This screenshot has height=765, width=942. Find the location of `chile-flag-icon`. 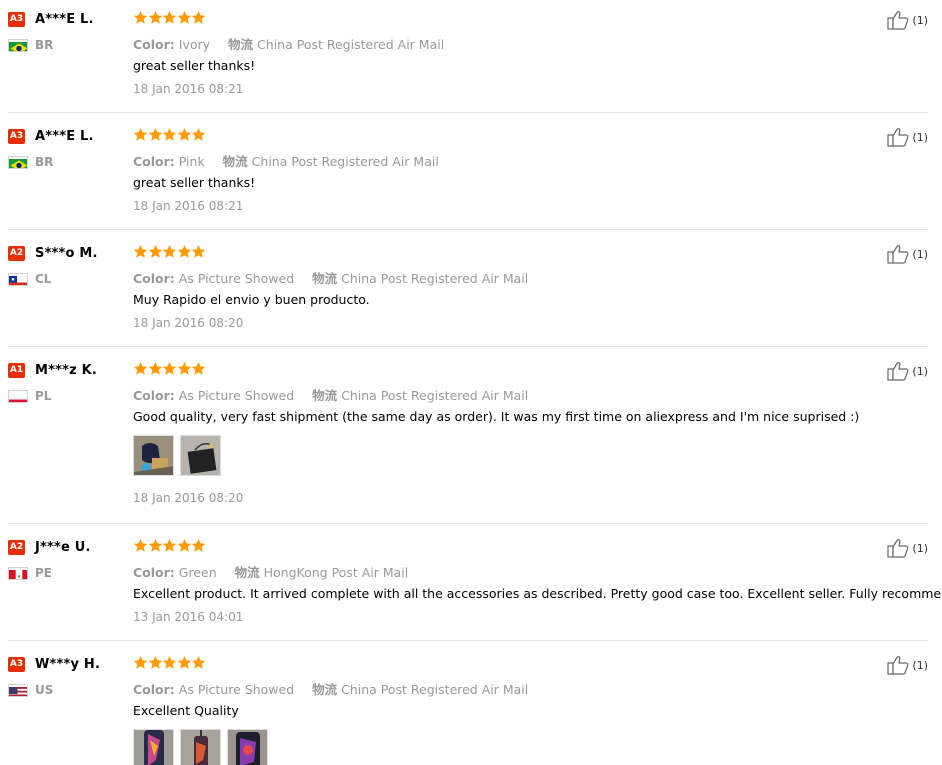

chile-flag-icon is located at coordinates (18, 279).